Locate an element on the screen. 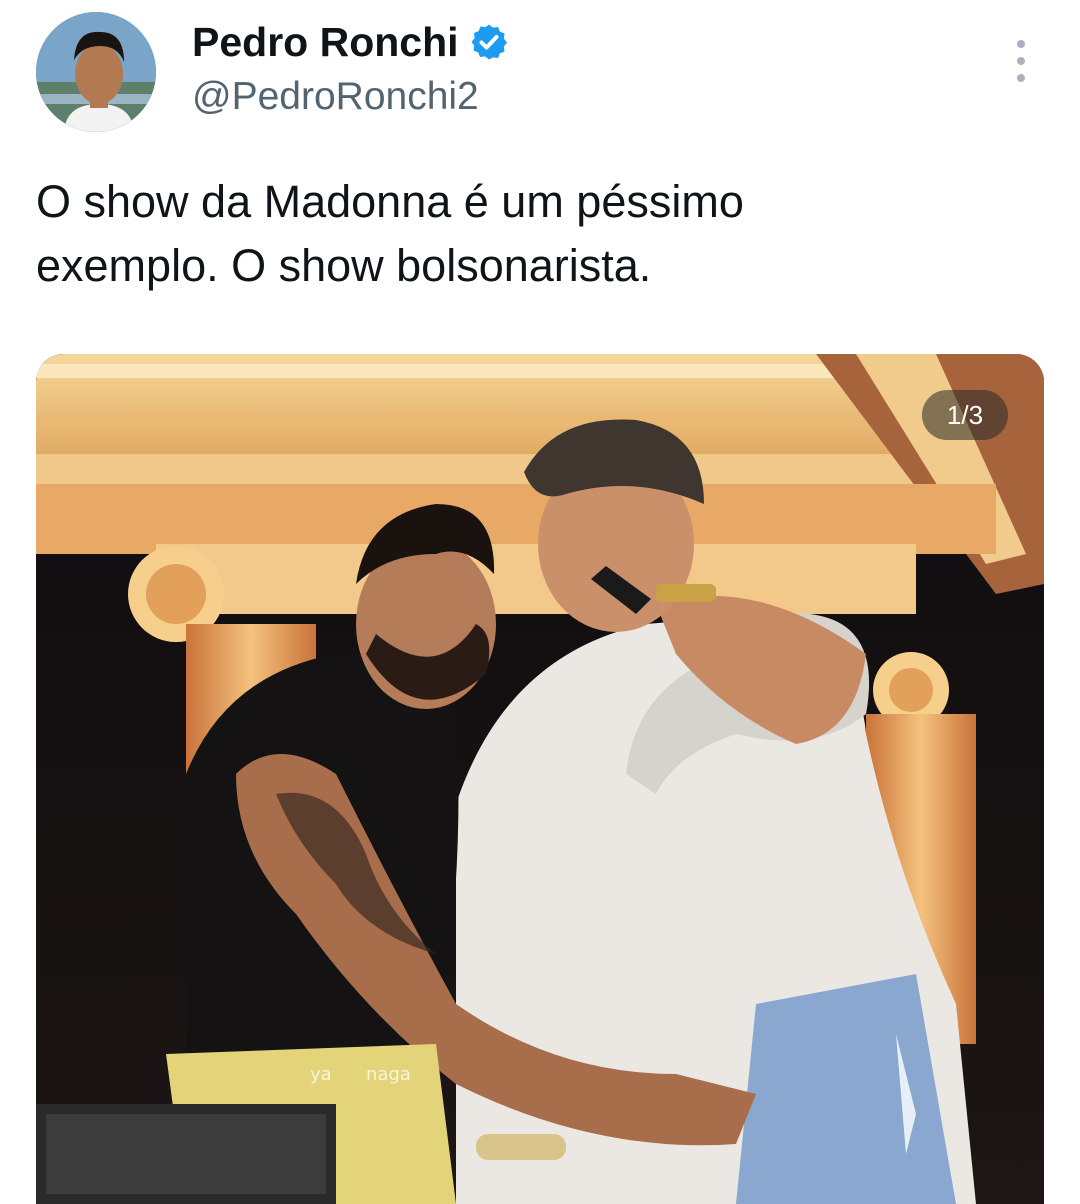 This screenshot has width=1080, height=1204. more-vertical-icon is located at coordinates (1021, 61).